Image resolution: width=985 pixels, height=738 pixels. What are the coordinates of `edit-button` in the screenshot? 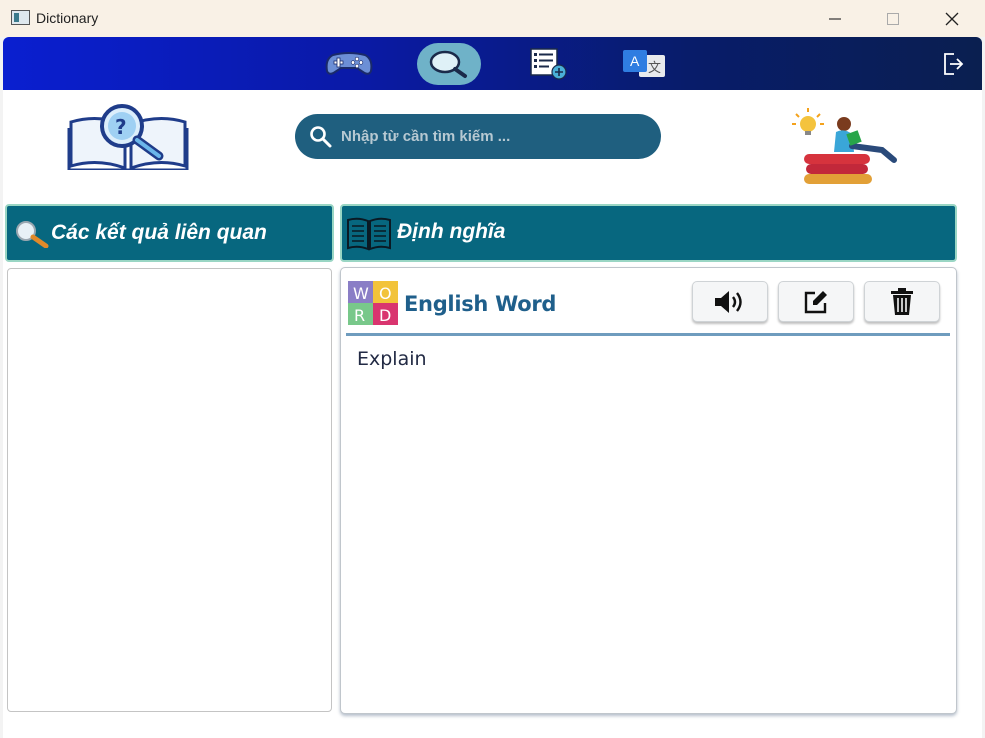 It's located at (816, 301).